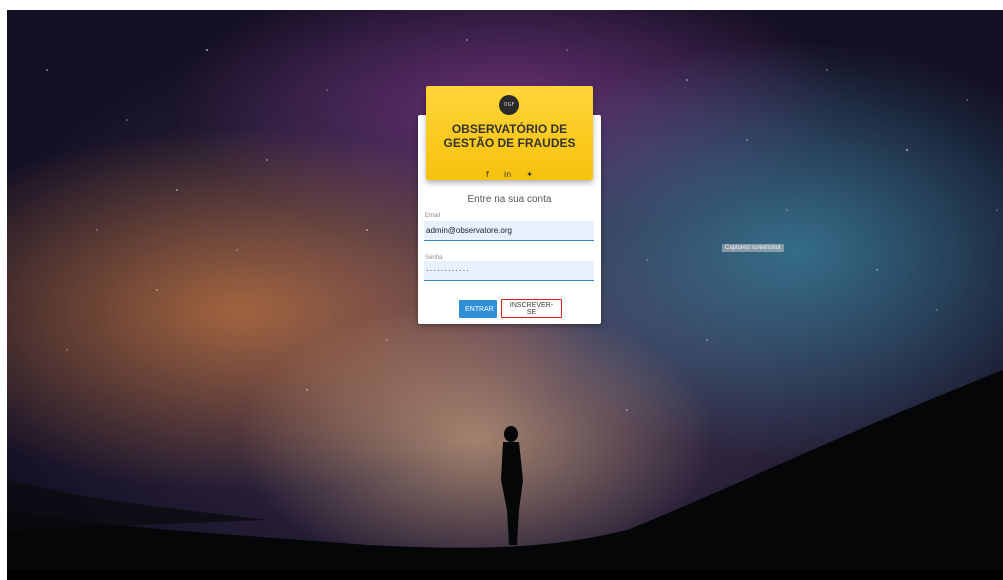 The height and width of the screenshot is (580, 1003). I want to click on social-links: f in ✦, so click(509, 171).